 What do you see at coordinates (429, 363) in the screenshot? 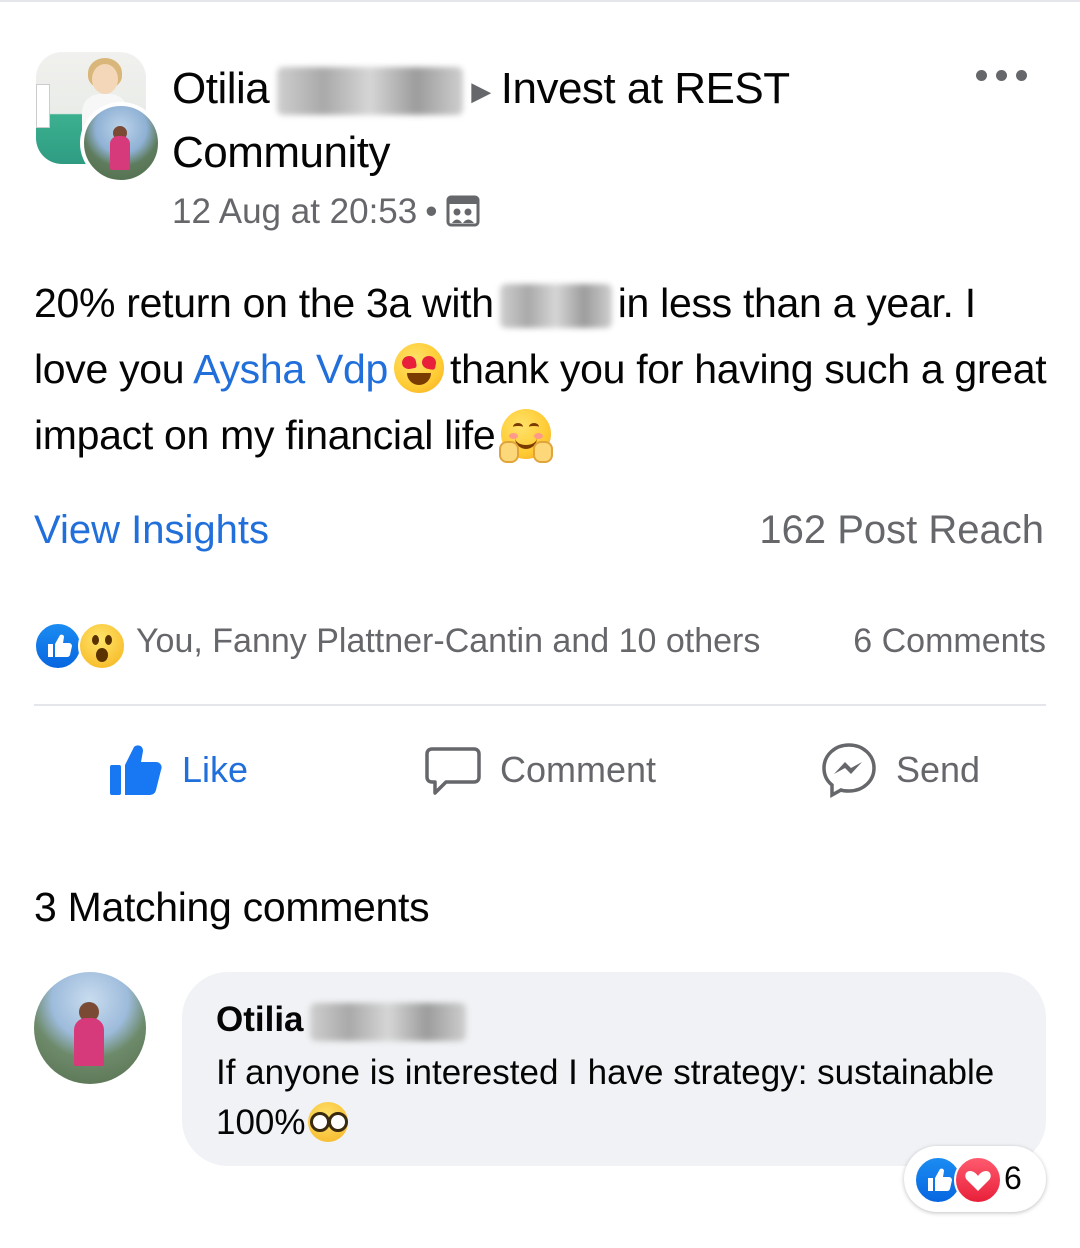
I see `heart-eye-right` at bounding box center [429, 363].